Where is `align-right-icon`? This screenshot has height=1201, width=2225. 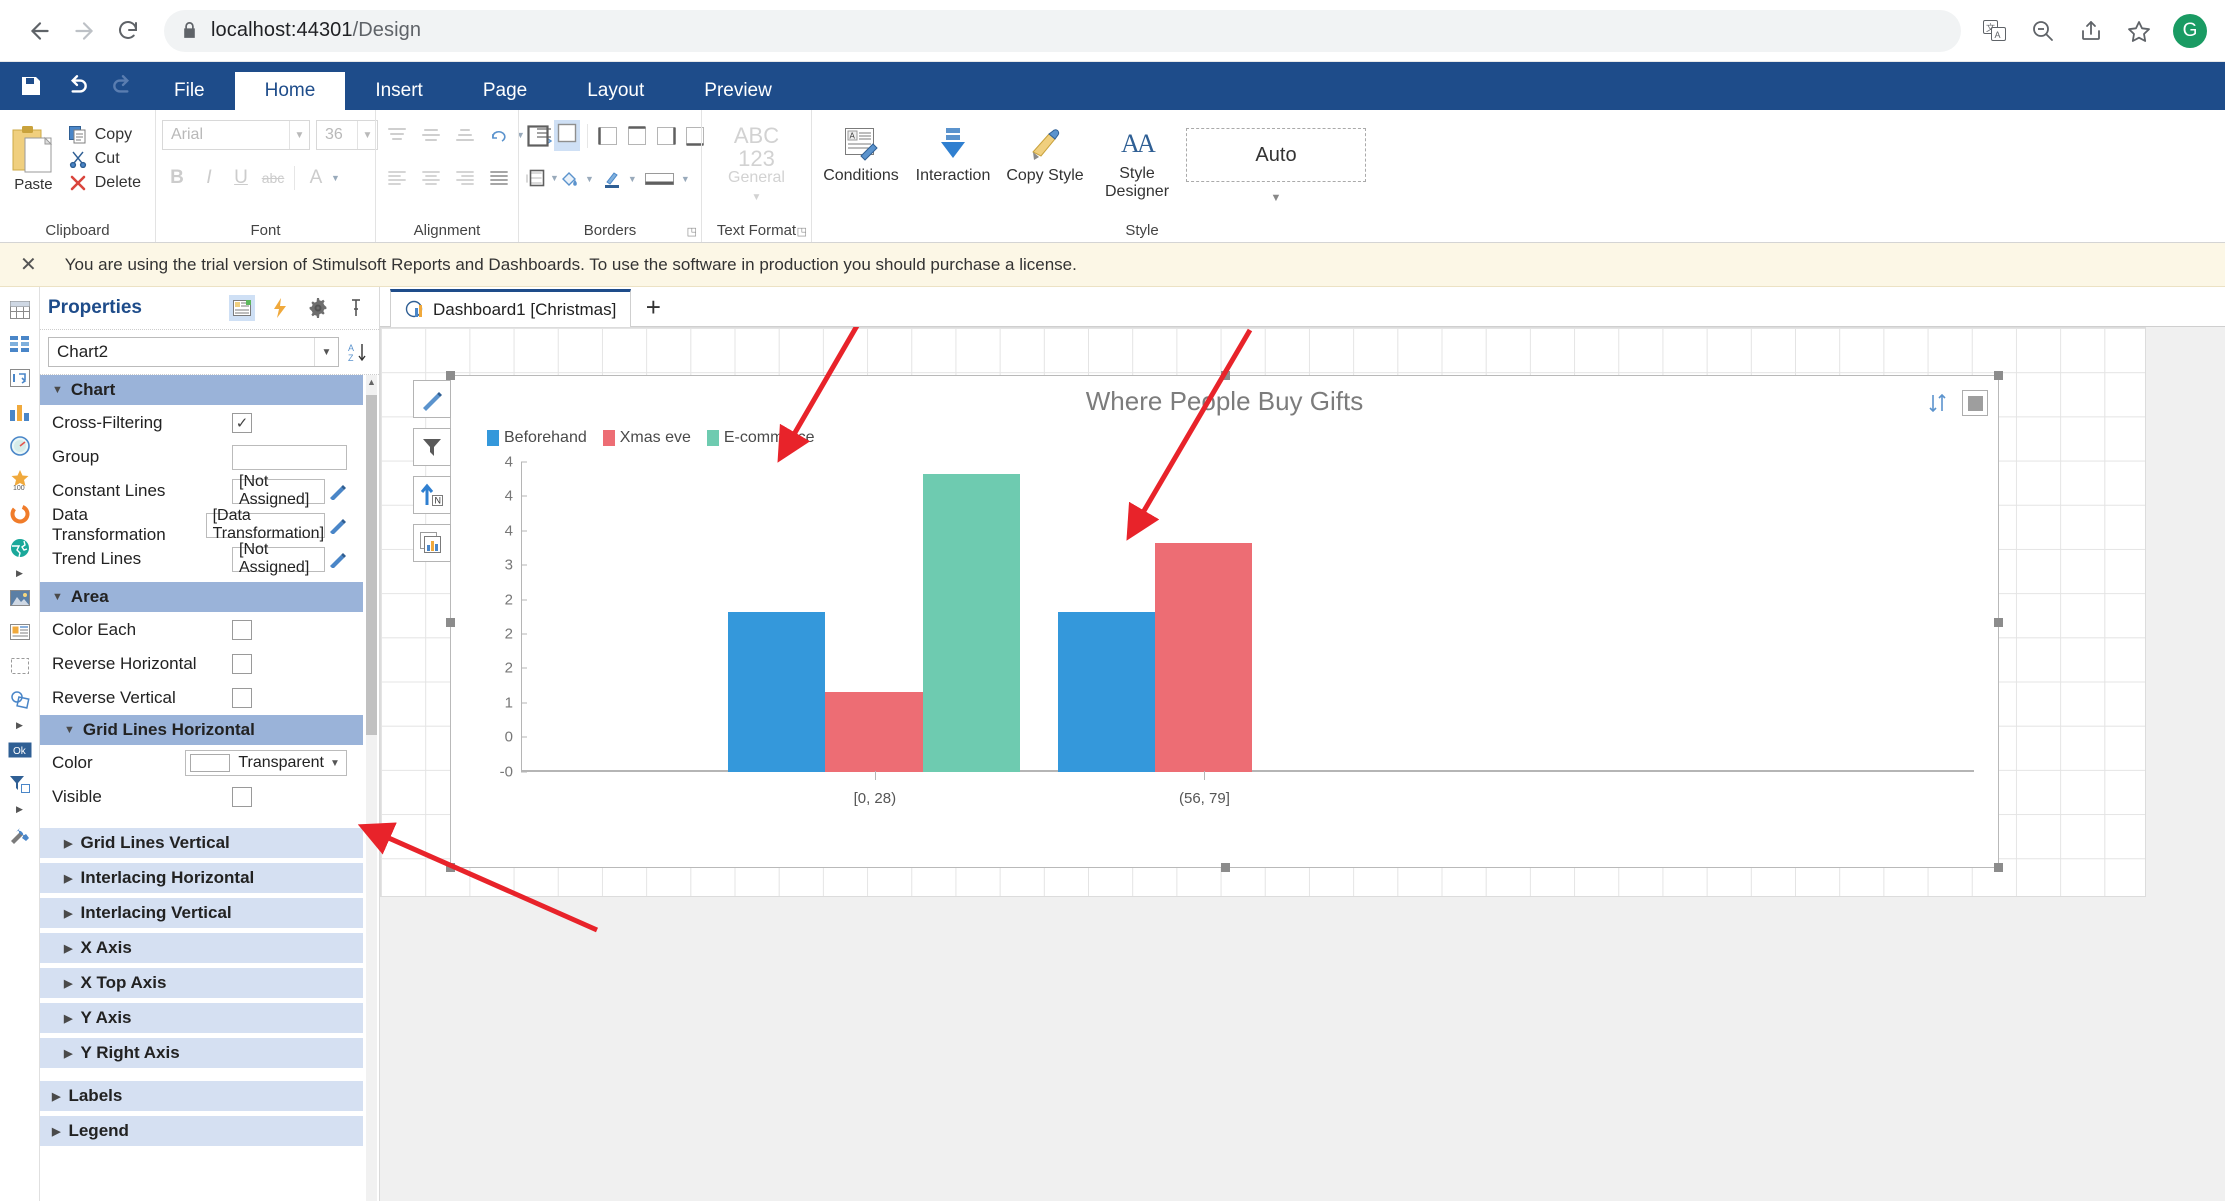
align-right-icon is located at coordinates (465, 178).